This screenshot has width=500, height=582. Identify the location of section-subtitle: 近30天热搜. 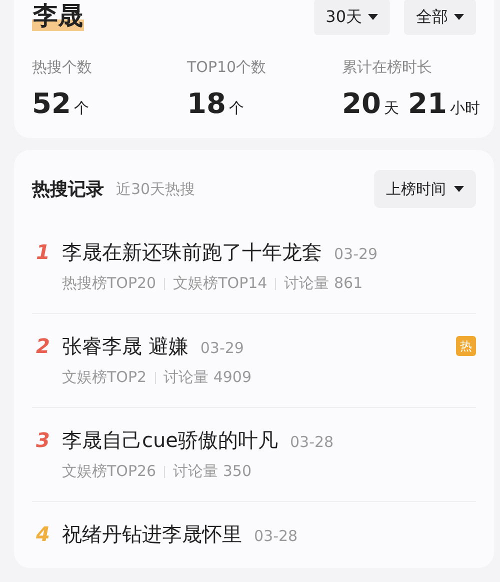
(156, 189).